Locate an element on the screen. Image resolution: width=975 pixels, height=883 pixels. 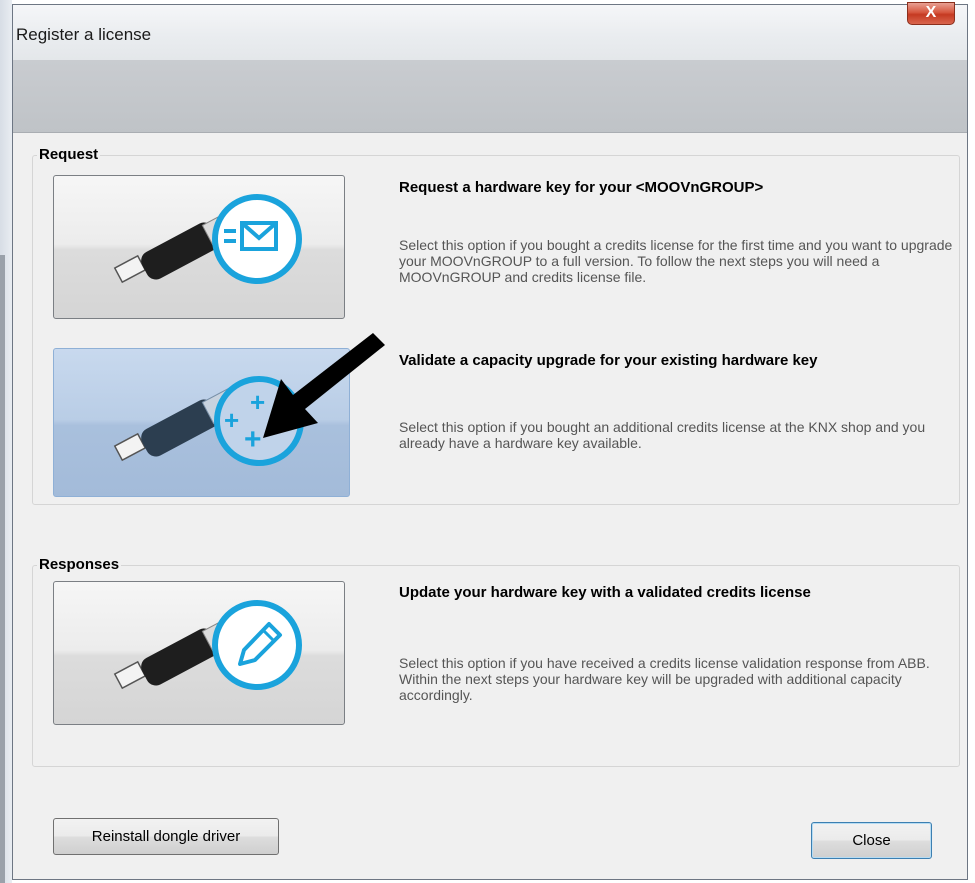
request-group-label: Request is located at coordinates (69, 154).